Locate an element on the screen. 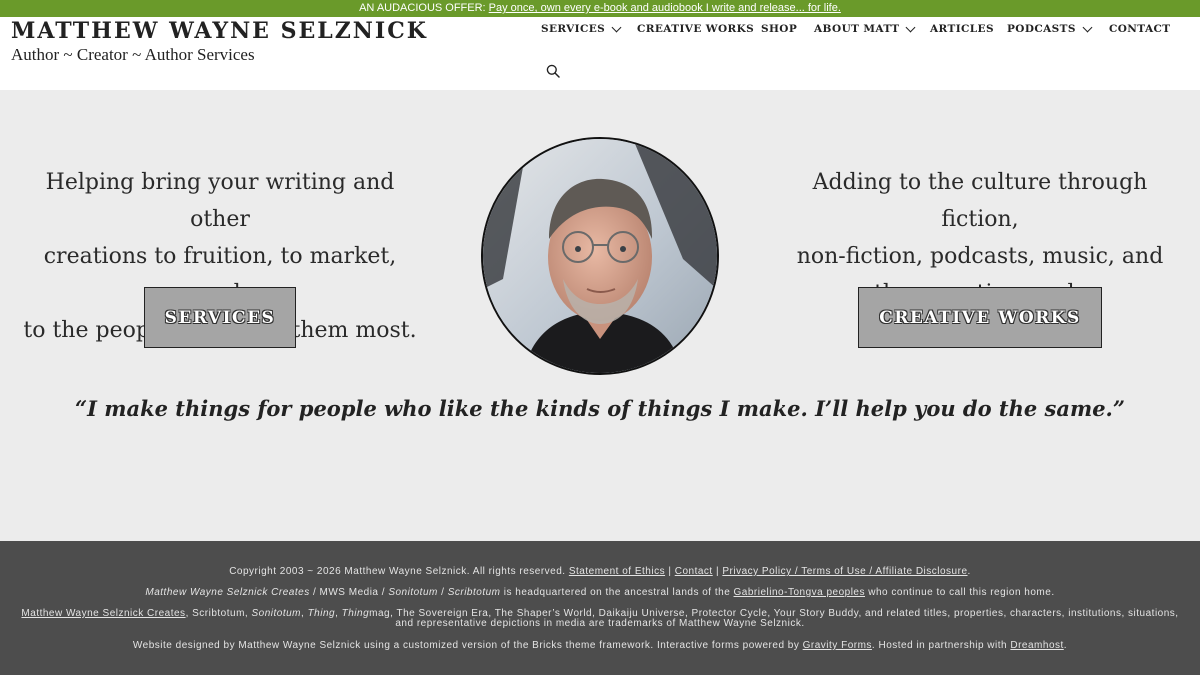 This screenshot has width=1200, height=675. nav-about-label: ABOUT MATT is located at coordinates (857, 29).